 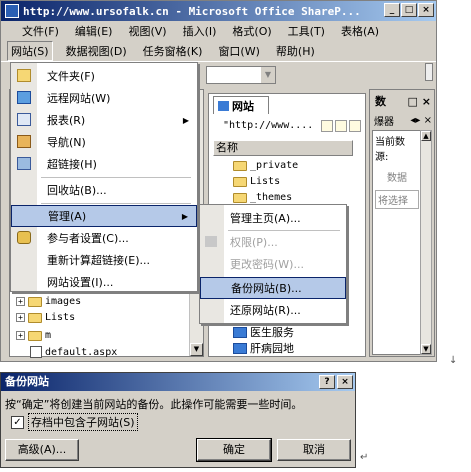 I want to click on tab-site: 网站, so click(x=241, y=105).